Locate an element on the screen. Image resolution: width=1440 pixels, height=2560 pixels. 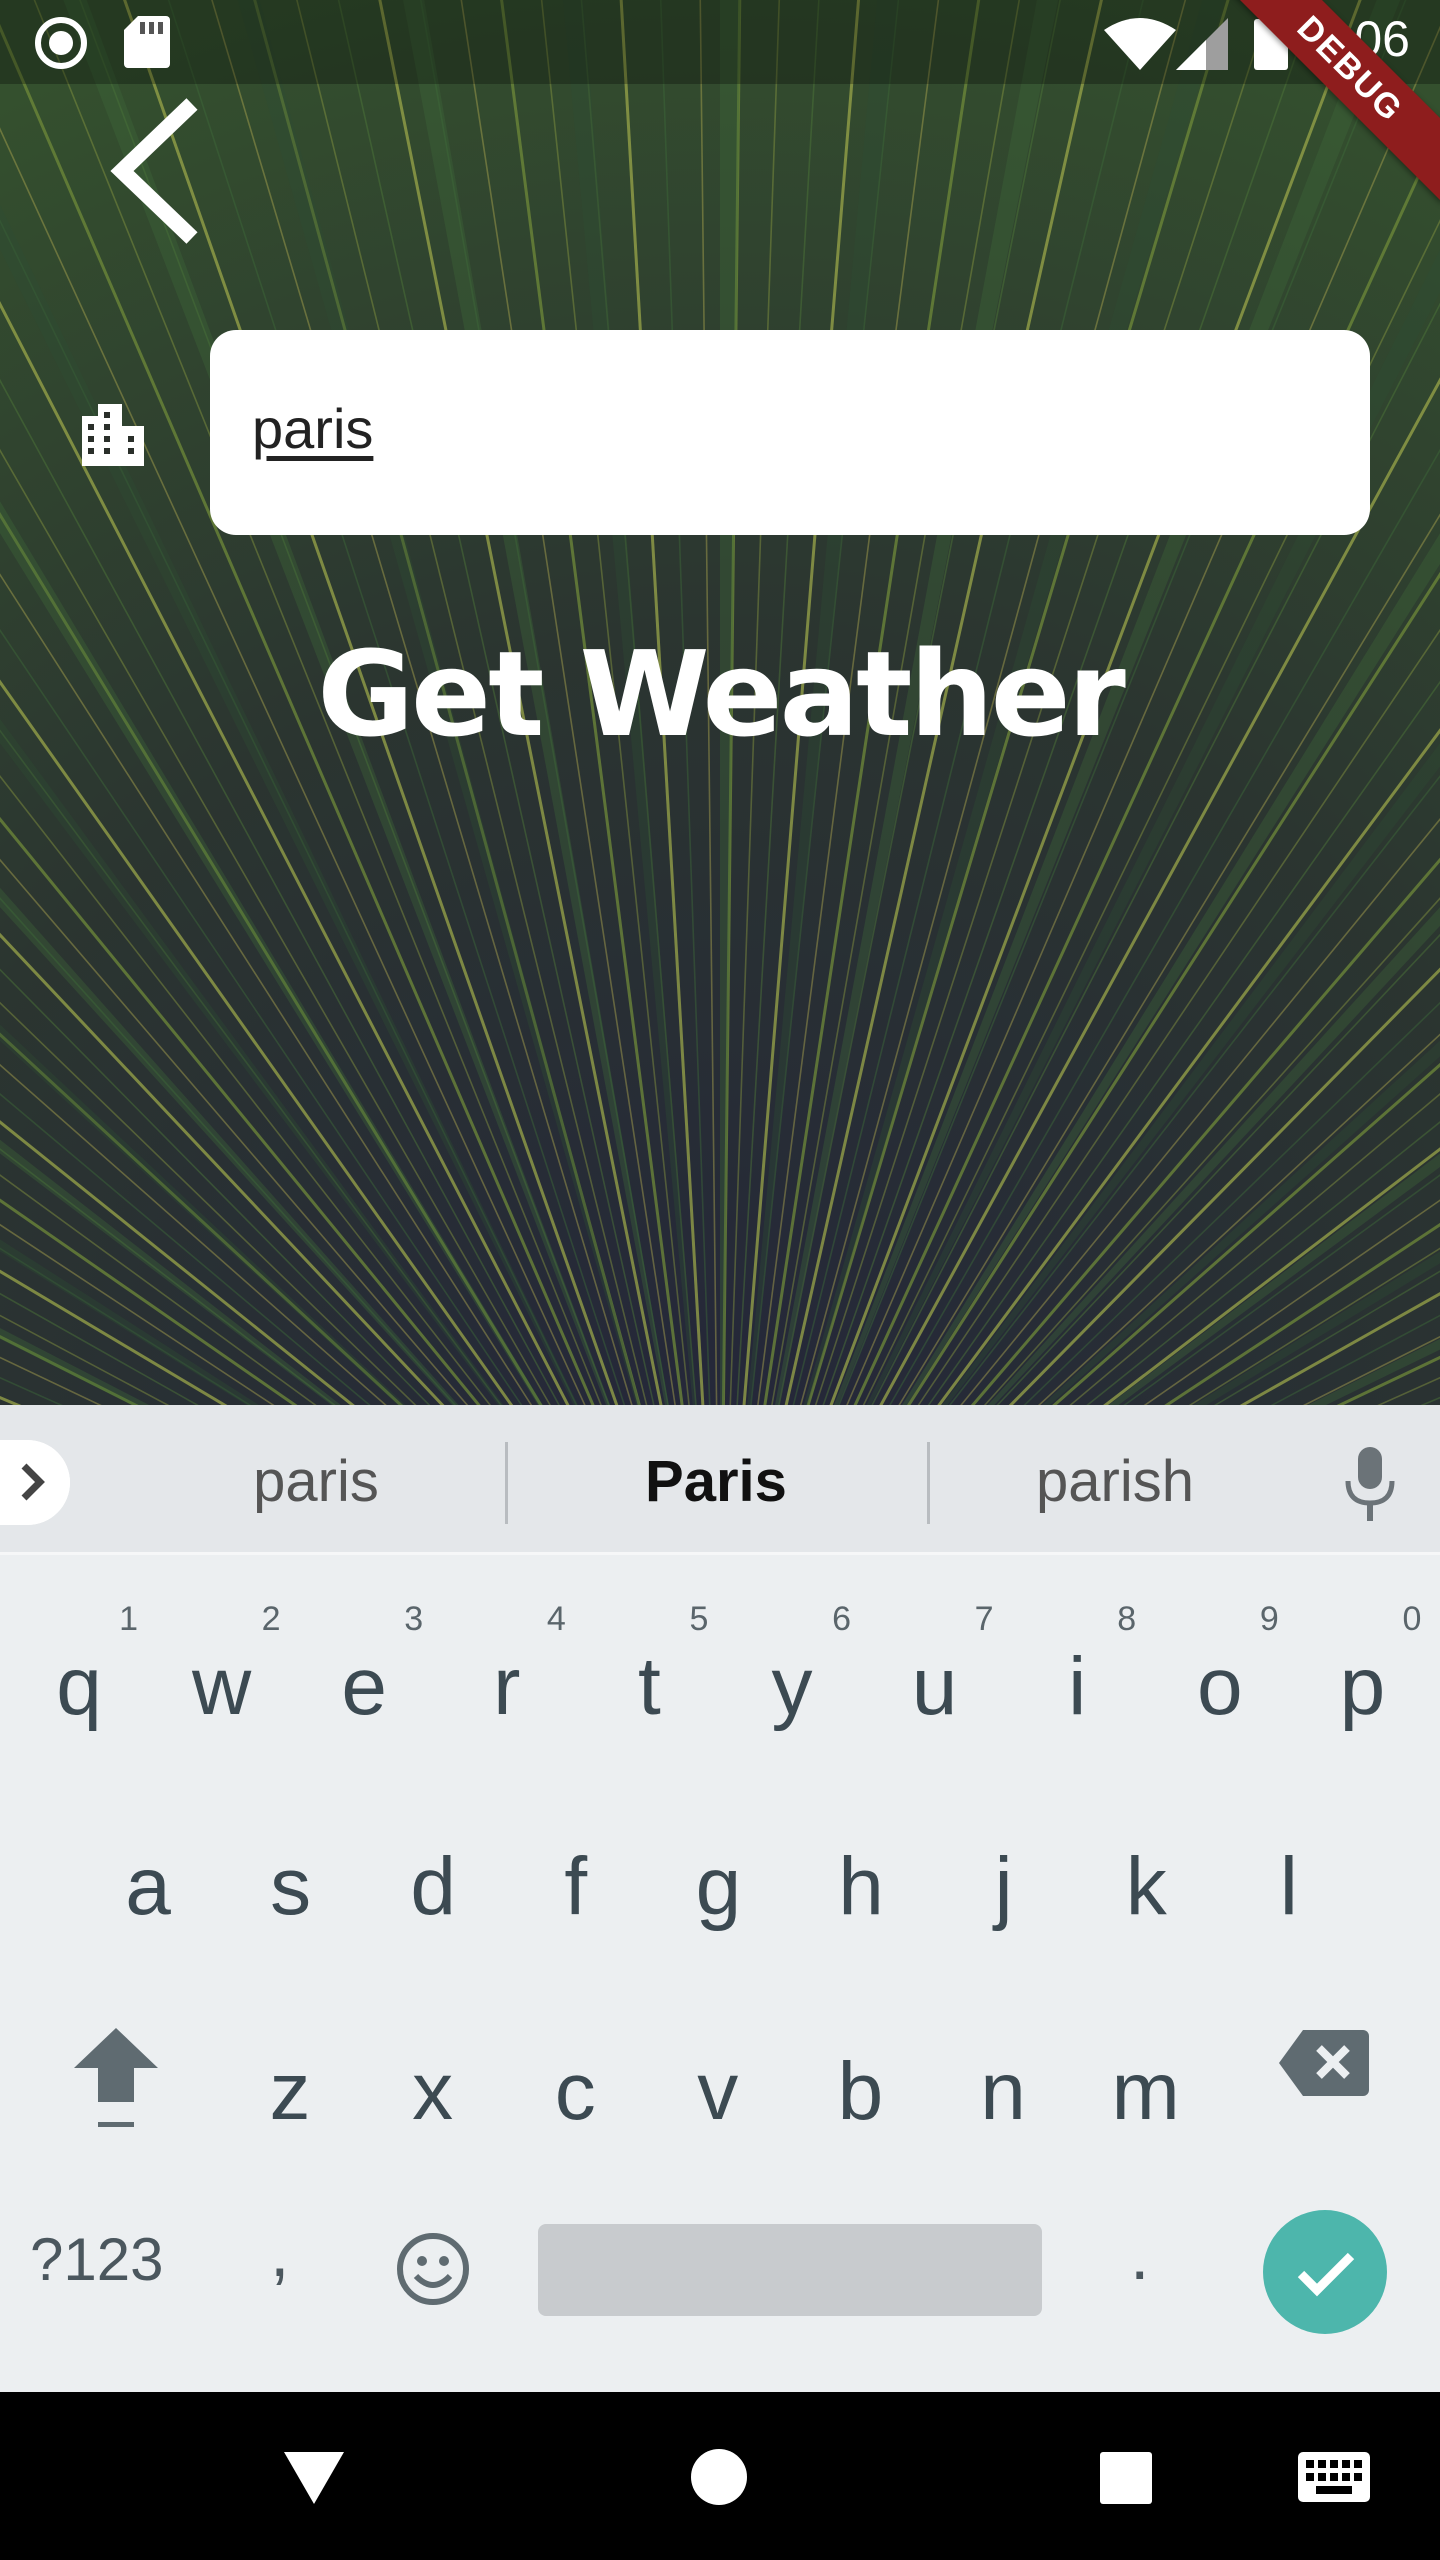
key-r: r4 is located at coordinates (507, 1675).